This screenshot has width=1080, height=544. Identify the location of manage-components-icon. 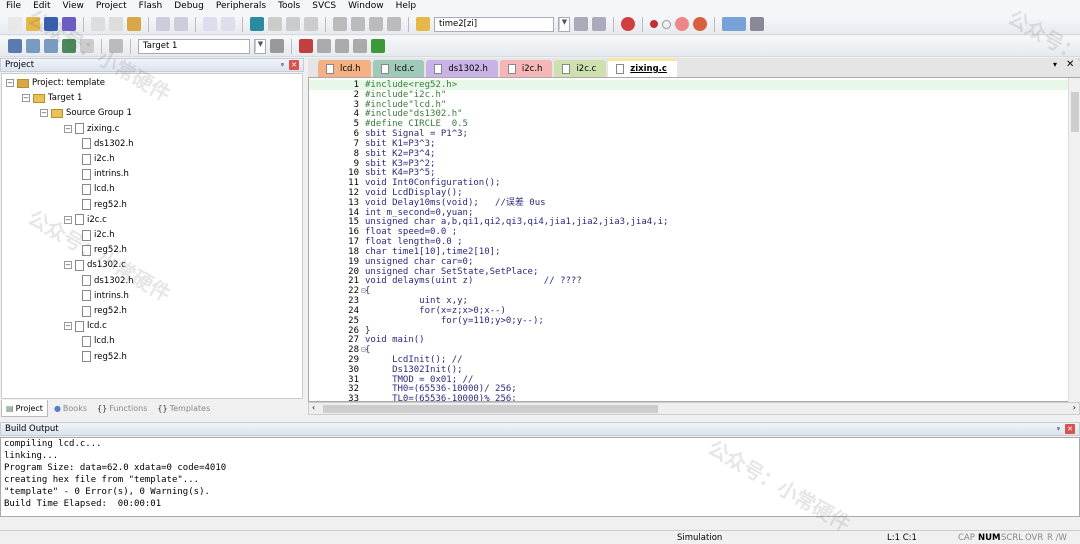
(306, 46).